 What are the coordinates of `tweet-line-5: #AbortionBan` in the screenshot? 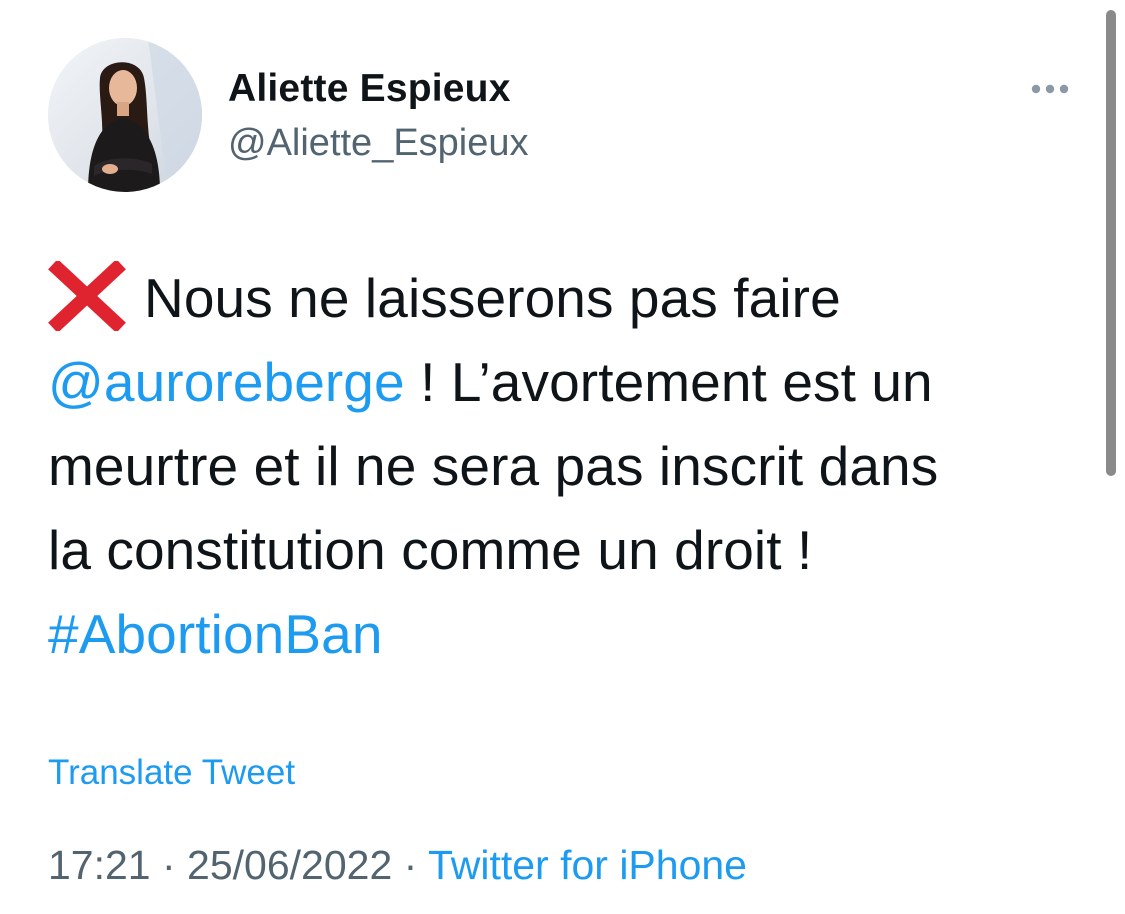 It's located at (568, 634).